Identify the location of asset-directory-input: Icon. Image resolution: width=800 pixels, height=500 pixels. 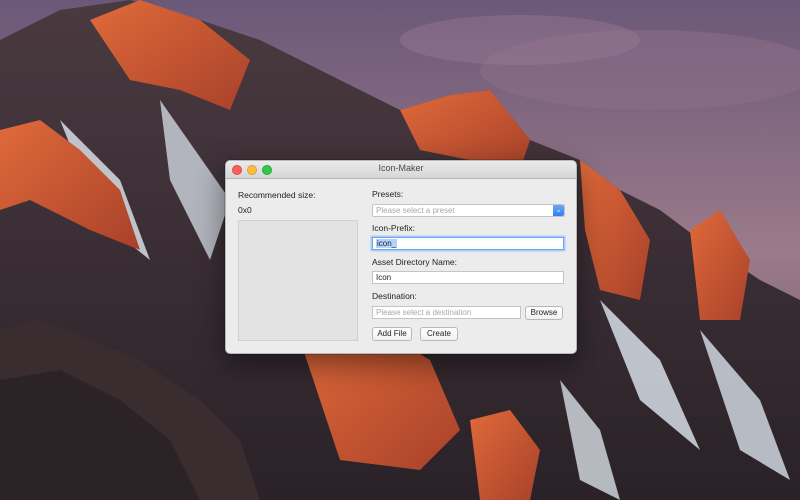
(468, 277).